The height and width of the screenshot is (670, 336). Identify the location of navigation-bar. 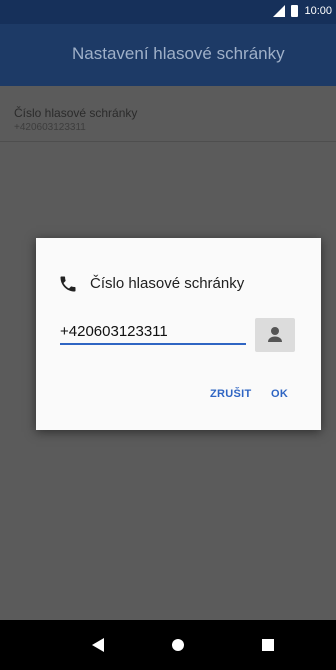
(168, 645).